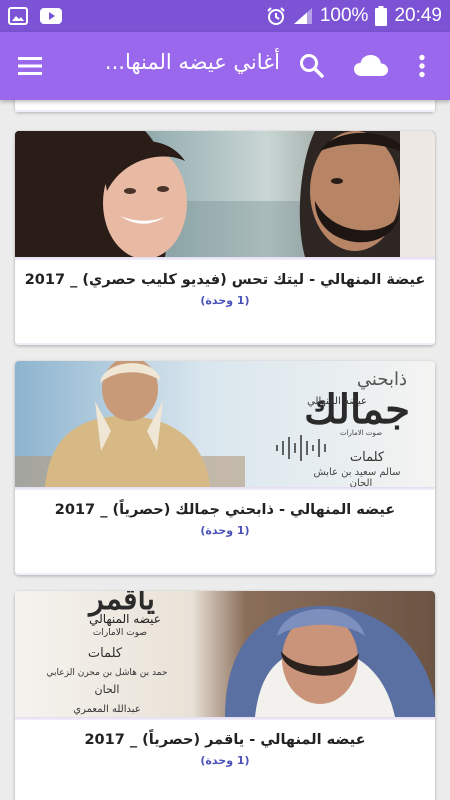 Image resolution: width=450 pixels, height=800 pixels. Describe the element at coordinates (225, 16) in the screenshot. I see `status-bar: 100% 20:49` at that location.